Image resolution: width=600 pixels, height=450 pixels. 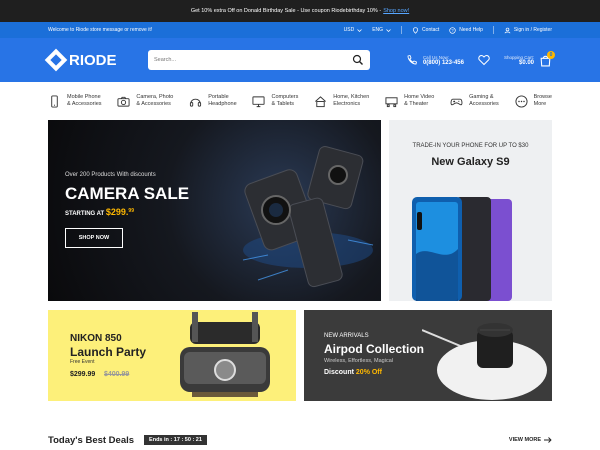 I want to click on camera-icon, so click(x=123, y=101).